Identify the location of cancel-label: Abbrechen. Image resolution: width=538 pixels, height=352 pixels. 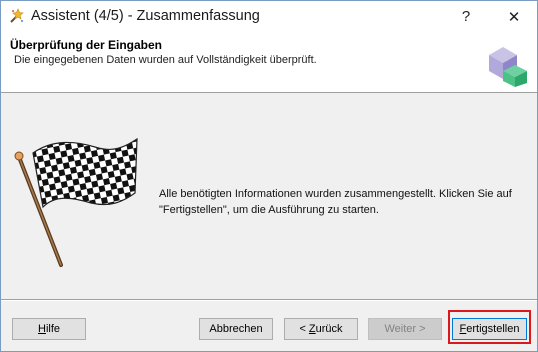
(236, 329).